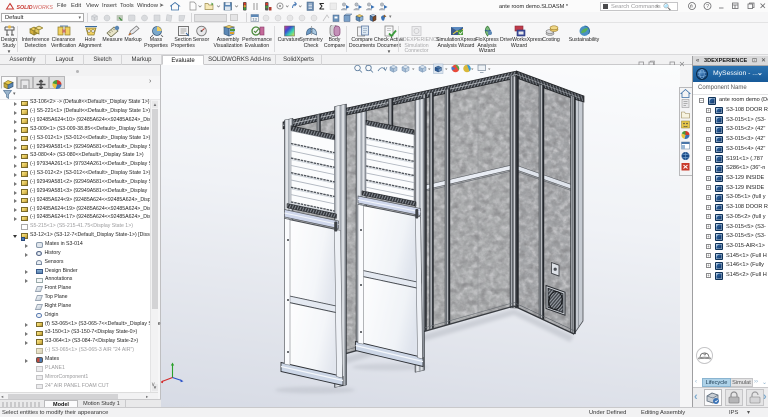  Describe the element at coordinates (25, 7) in the screenshot. I see `svg-text: SOLID` at that location.